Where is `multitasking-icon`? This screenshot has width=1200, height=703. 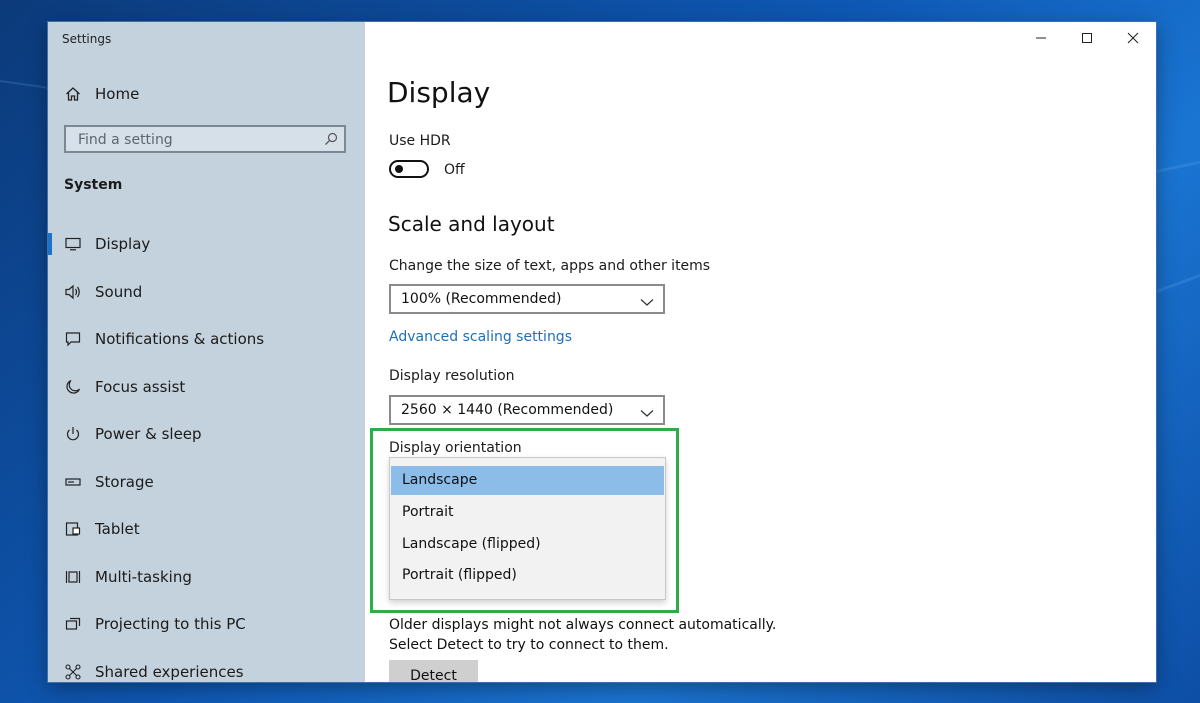 multitasking-icon is located at coordinates (73, 577).